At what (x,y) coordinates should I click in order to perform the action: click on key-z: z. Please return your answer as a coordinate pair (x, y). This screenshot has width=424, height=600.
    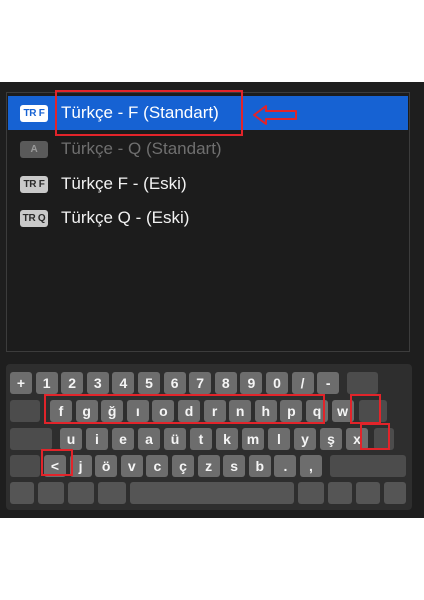
    Looking at the image, I should click on (208, 466).